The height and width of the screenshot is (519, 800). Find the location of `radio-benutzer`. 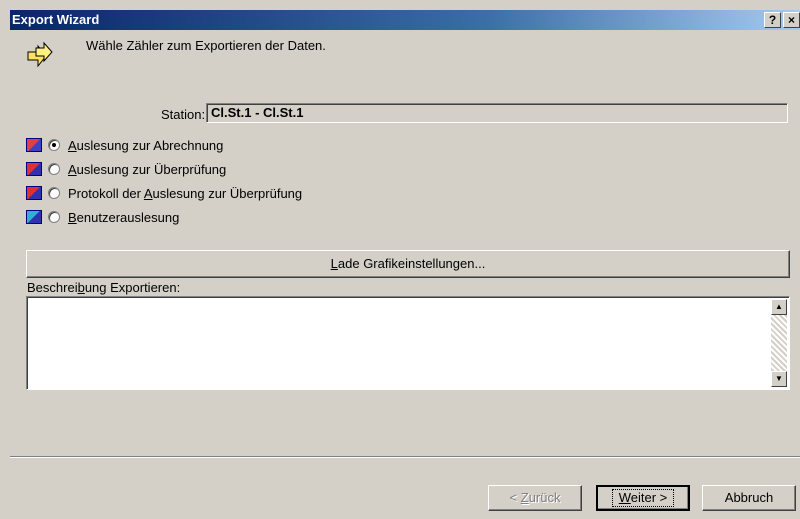

radio-benutzer is located at coordinates (54, 217).